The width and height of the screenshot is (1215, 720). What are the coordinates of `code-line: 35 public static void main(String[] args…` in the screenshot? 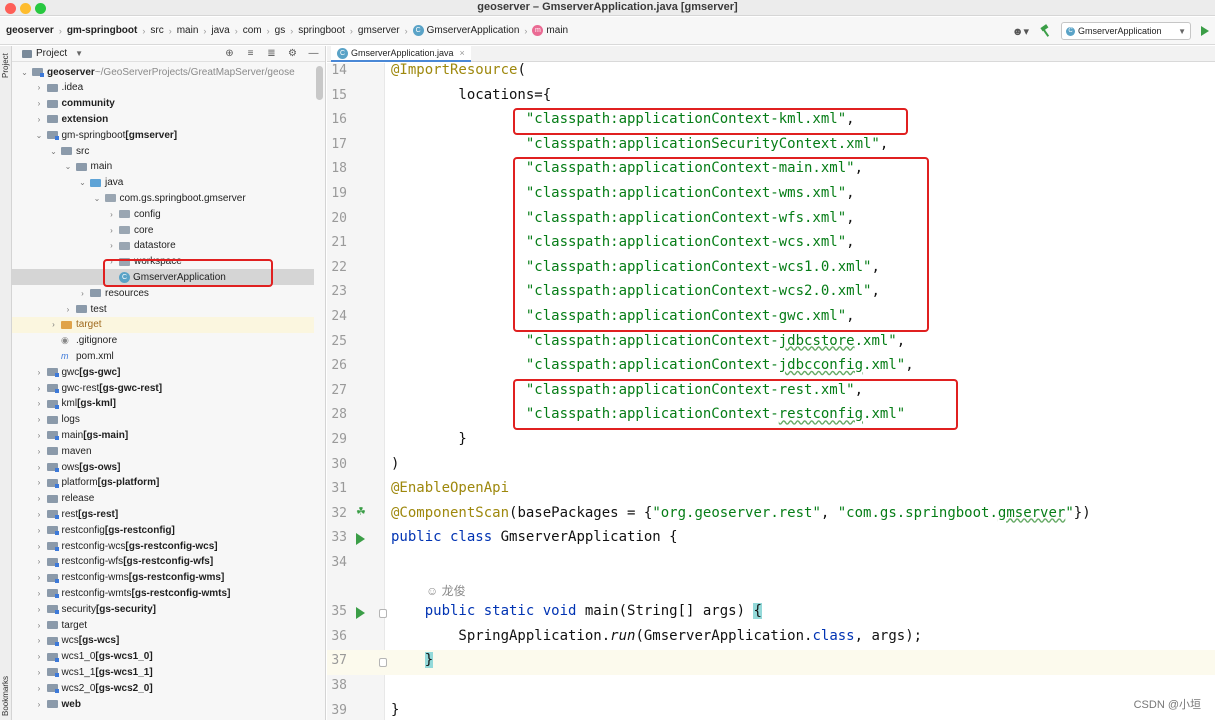 It's located at (771, 613).